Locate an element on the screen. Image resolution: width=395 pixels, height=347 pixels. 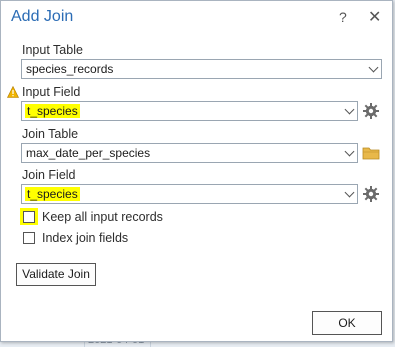
dialog-title: Add Join is located at coordinates (42, 16).